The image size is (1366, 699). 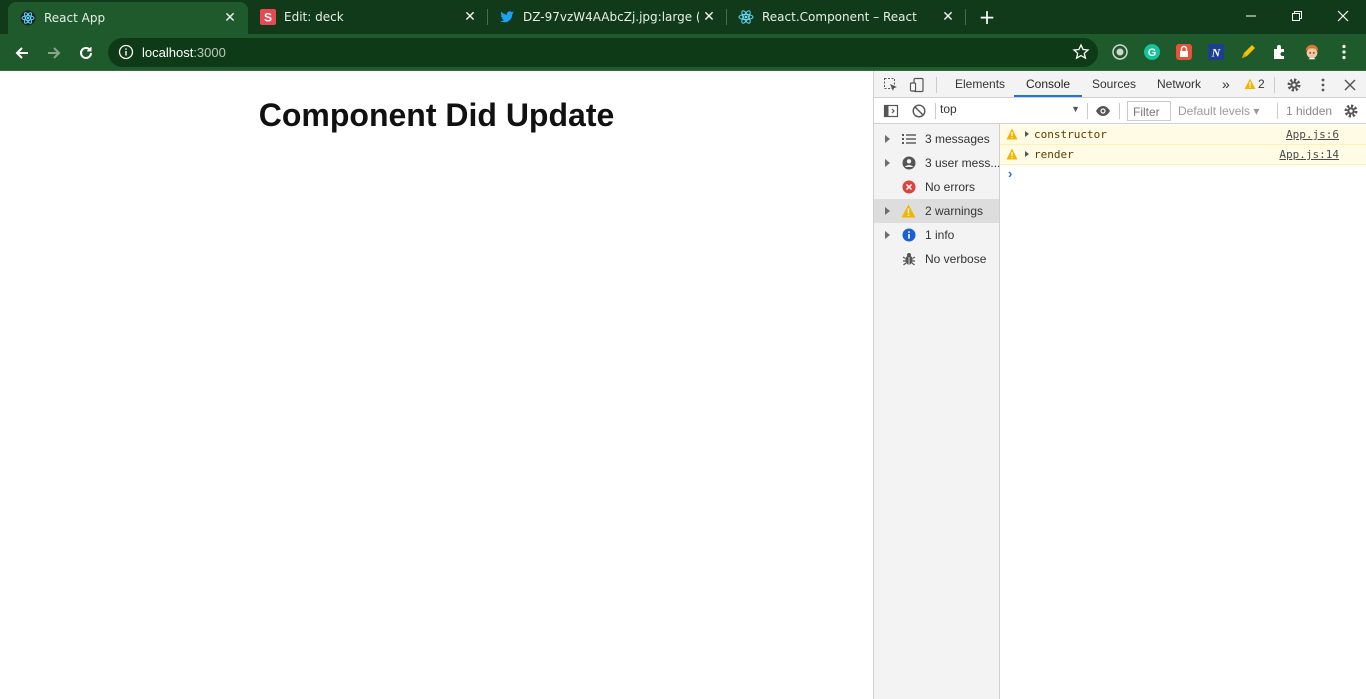 I want to click on browser-toolbar: localhost:3000 G N, so click(x=683, y=52).